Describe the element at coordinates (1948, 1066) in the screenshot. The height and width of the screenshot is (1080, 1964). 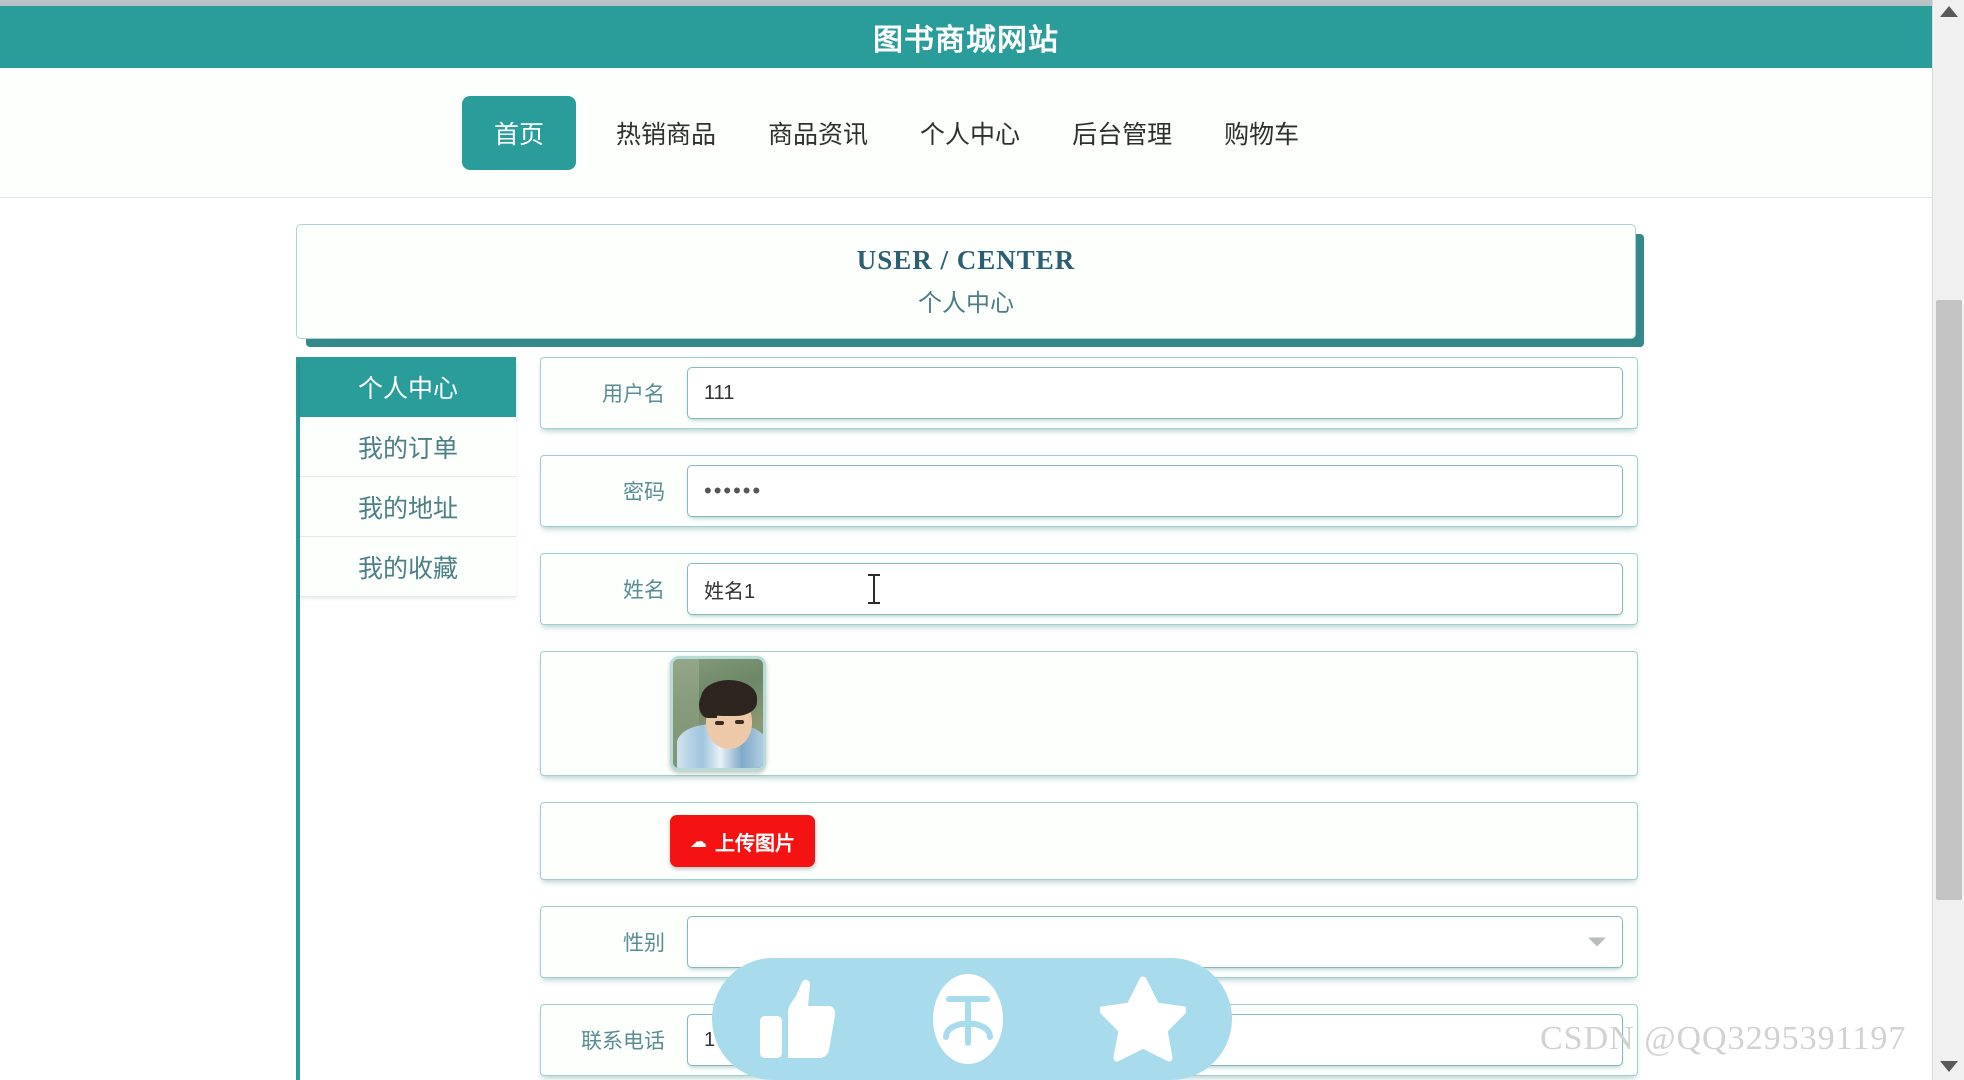
I see `scroll-down-arrow-icon` at that location.